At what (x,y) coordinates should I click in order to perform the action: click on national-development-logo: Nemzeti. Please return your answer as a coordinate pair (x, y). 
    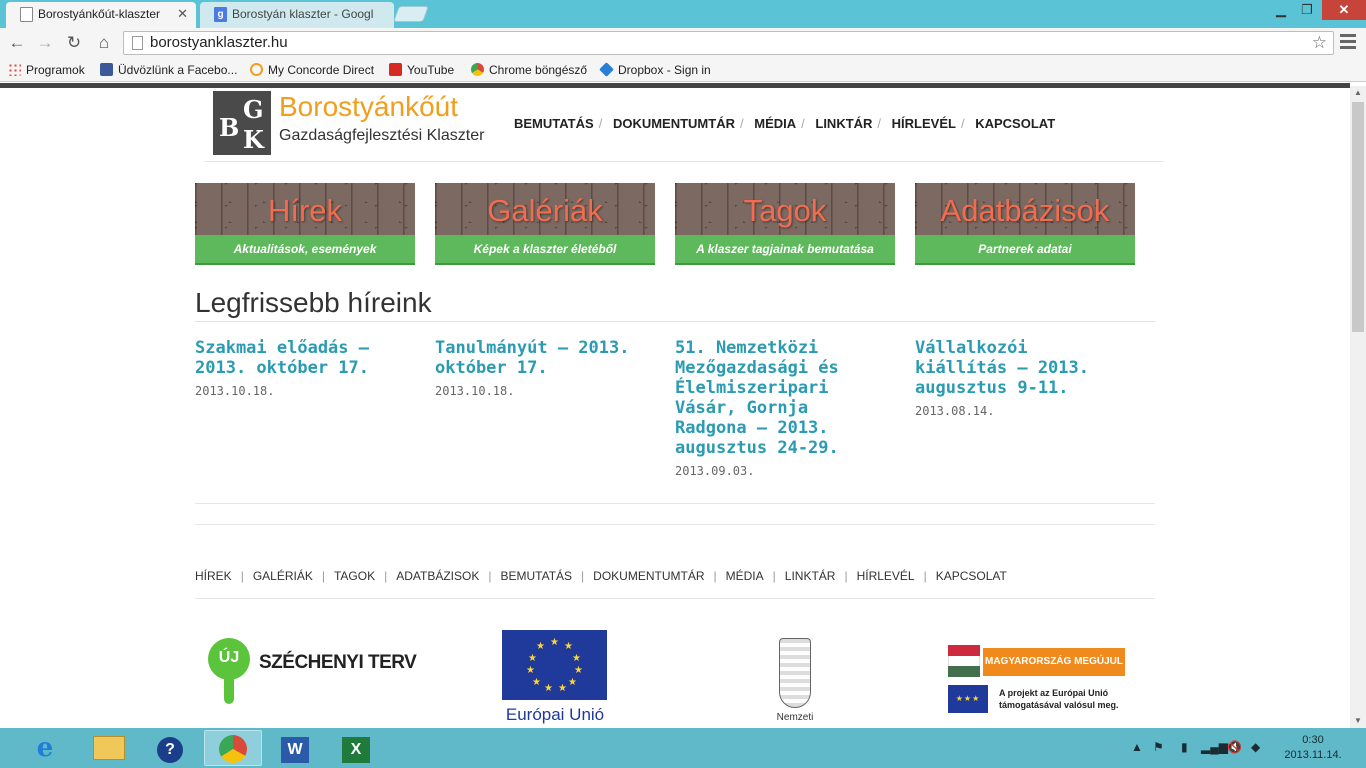
    Looking at the image, I should click on (795, 683).